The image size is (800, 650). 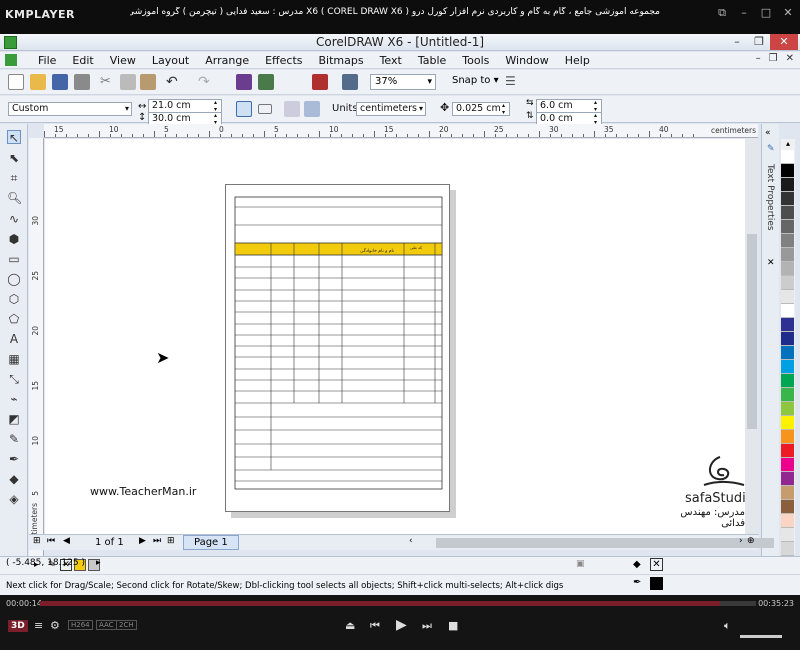 What do you see at coordinates (36, 347) in the screenshot?
I see `vertical-ruler: centimeters 30 25 20 15 10 5` at bounding box center [36, 347].